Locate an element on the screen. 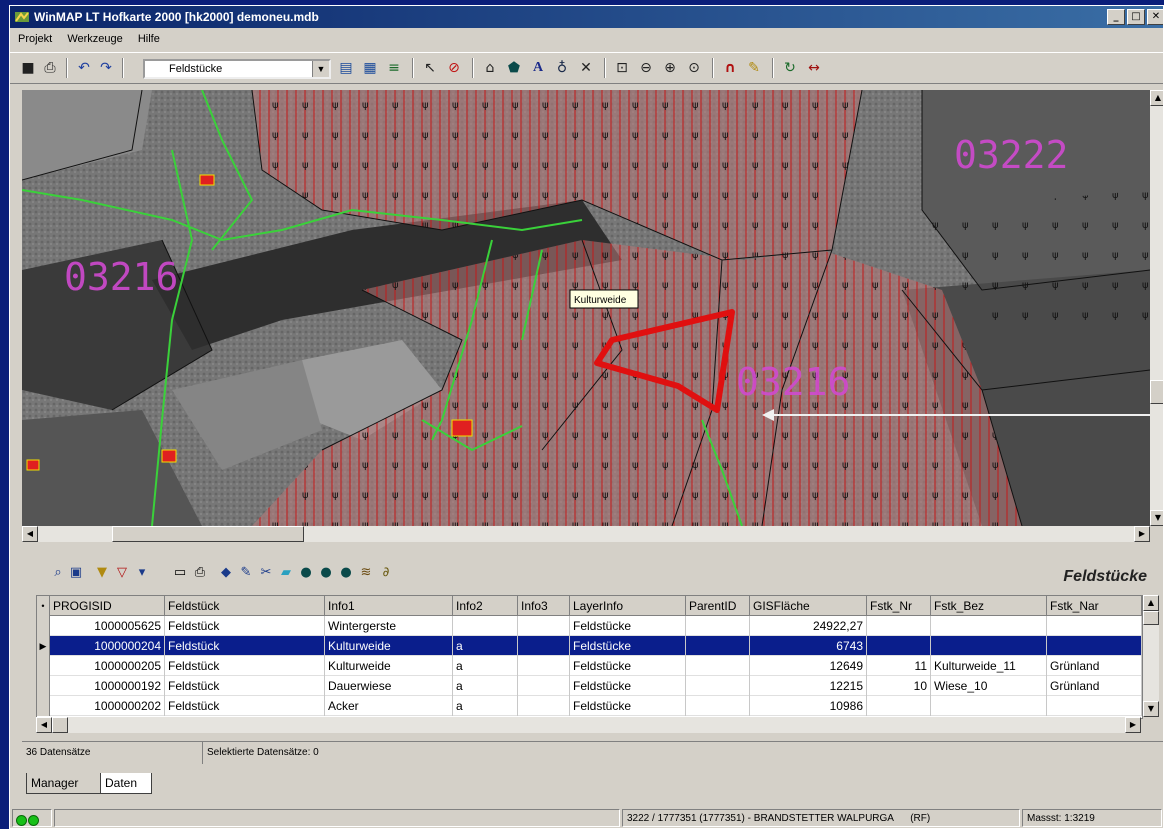  magnet-icon: ∩ is located at coordinates (730, 68).